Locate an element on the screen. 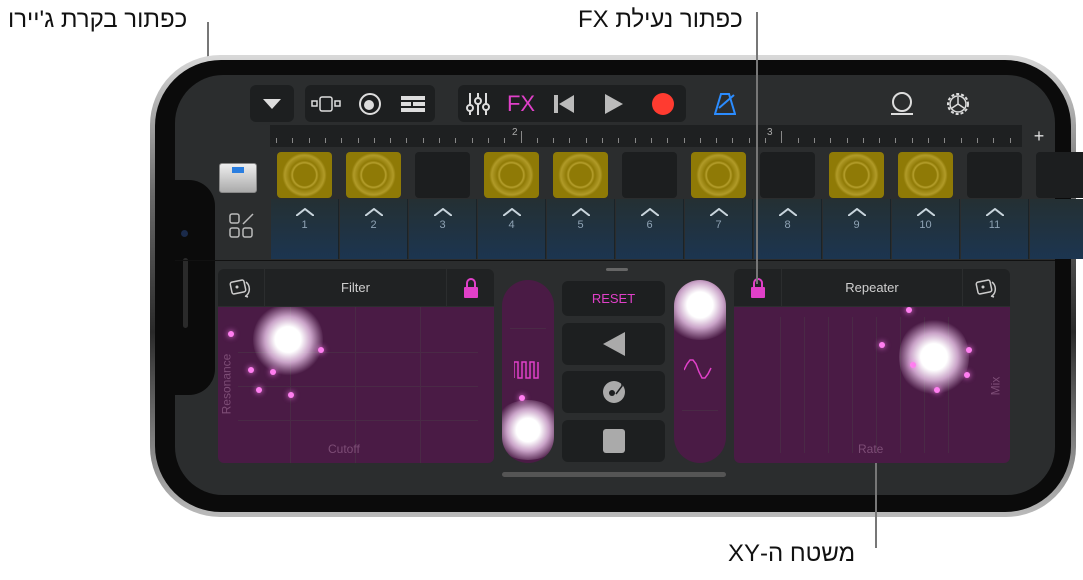 This screenshot has height=580, width=1083. fx-title-left: Filter is located at coordinates (355, 287).